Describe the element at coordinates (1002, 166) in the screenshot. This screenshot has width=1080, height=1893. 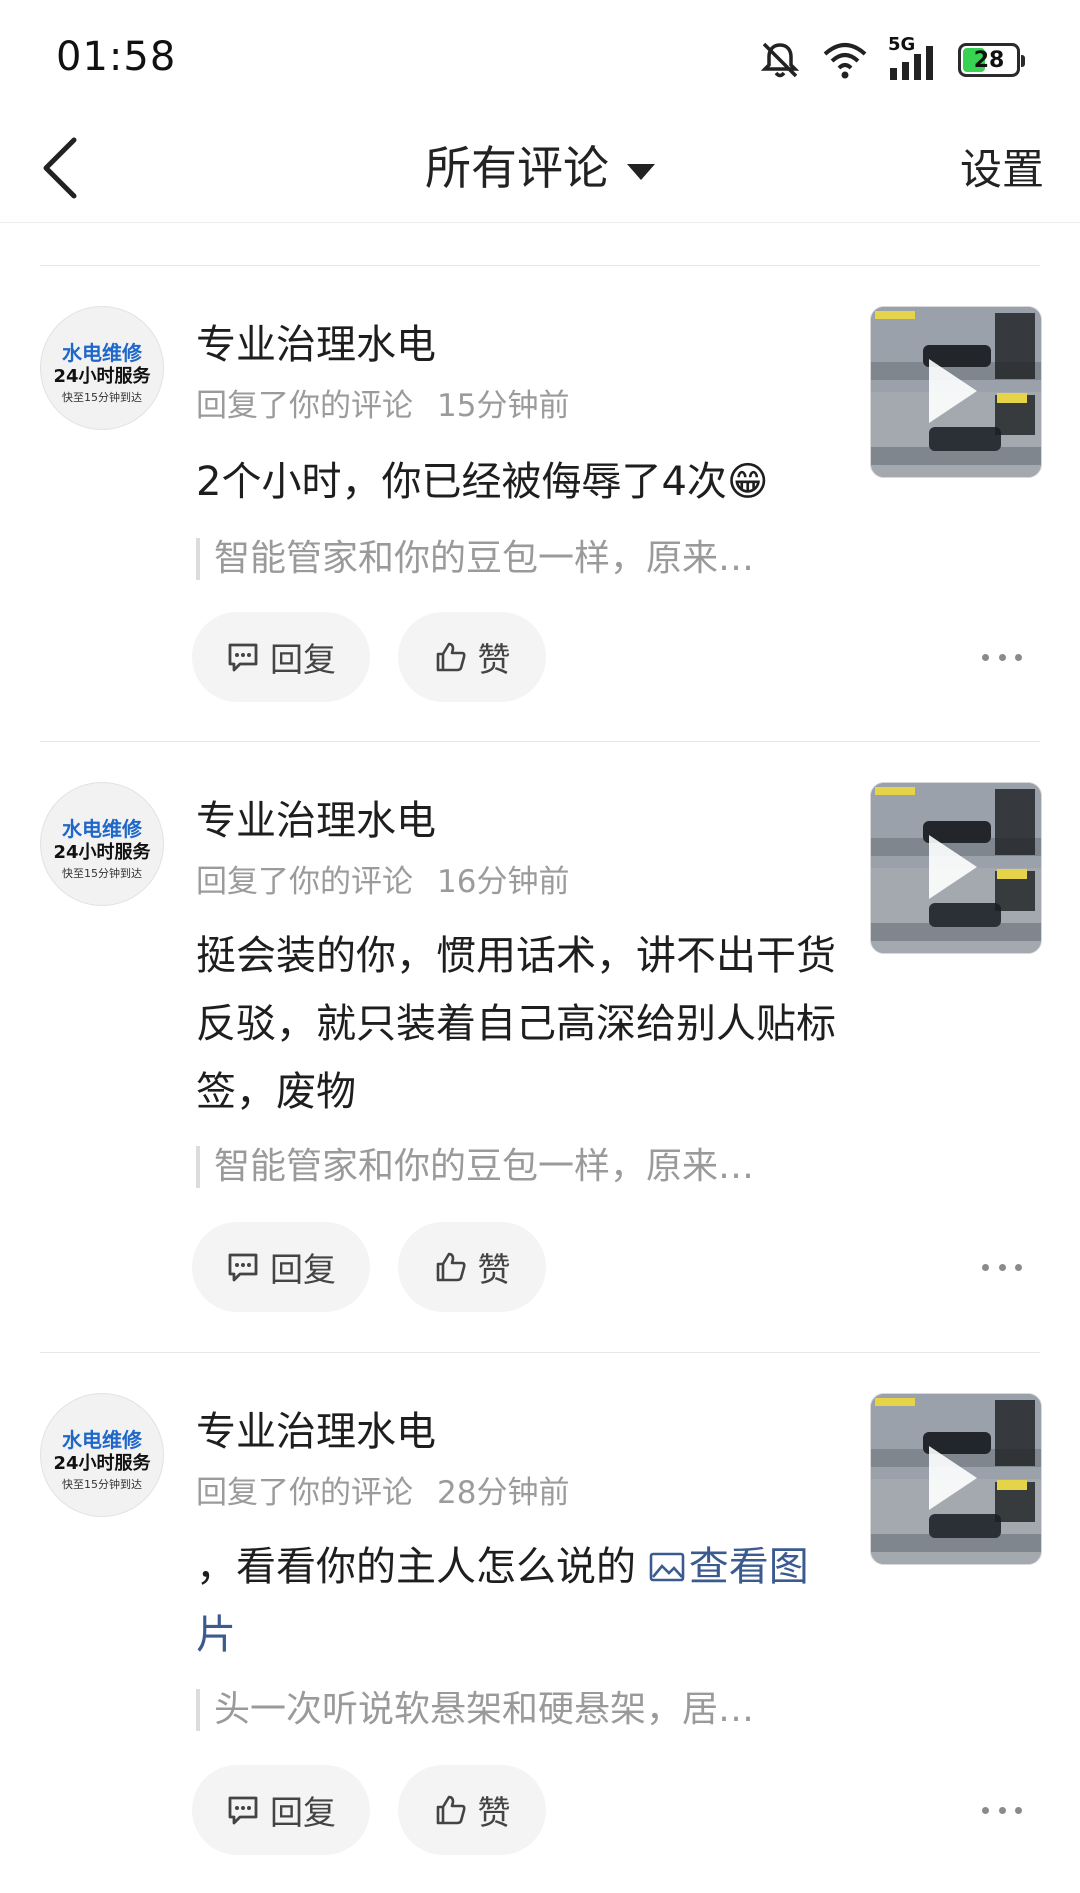
I see `settings-button: 设置` at that location.